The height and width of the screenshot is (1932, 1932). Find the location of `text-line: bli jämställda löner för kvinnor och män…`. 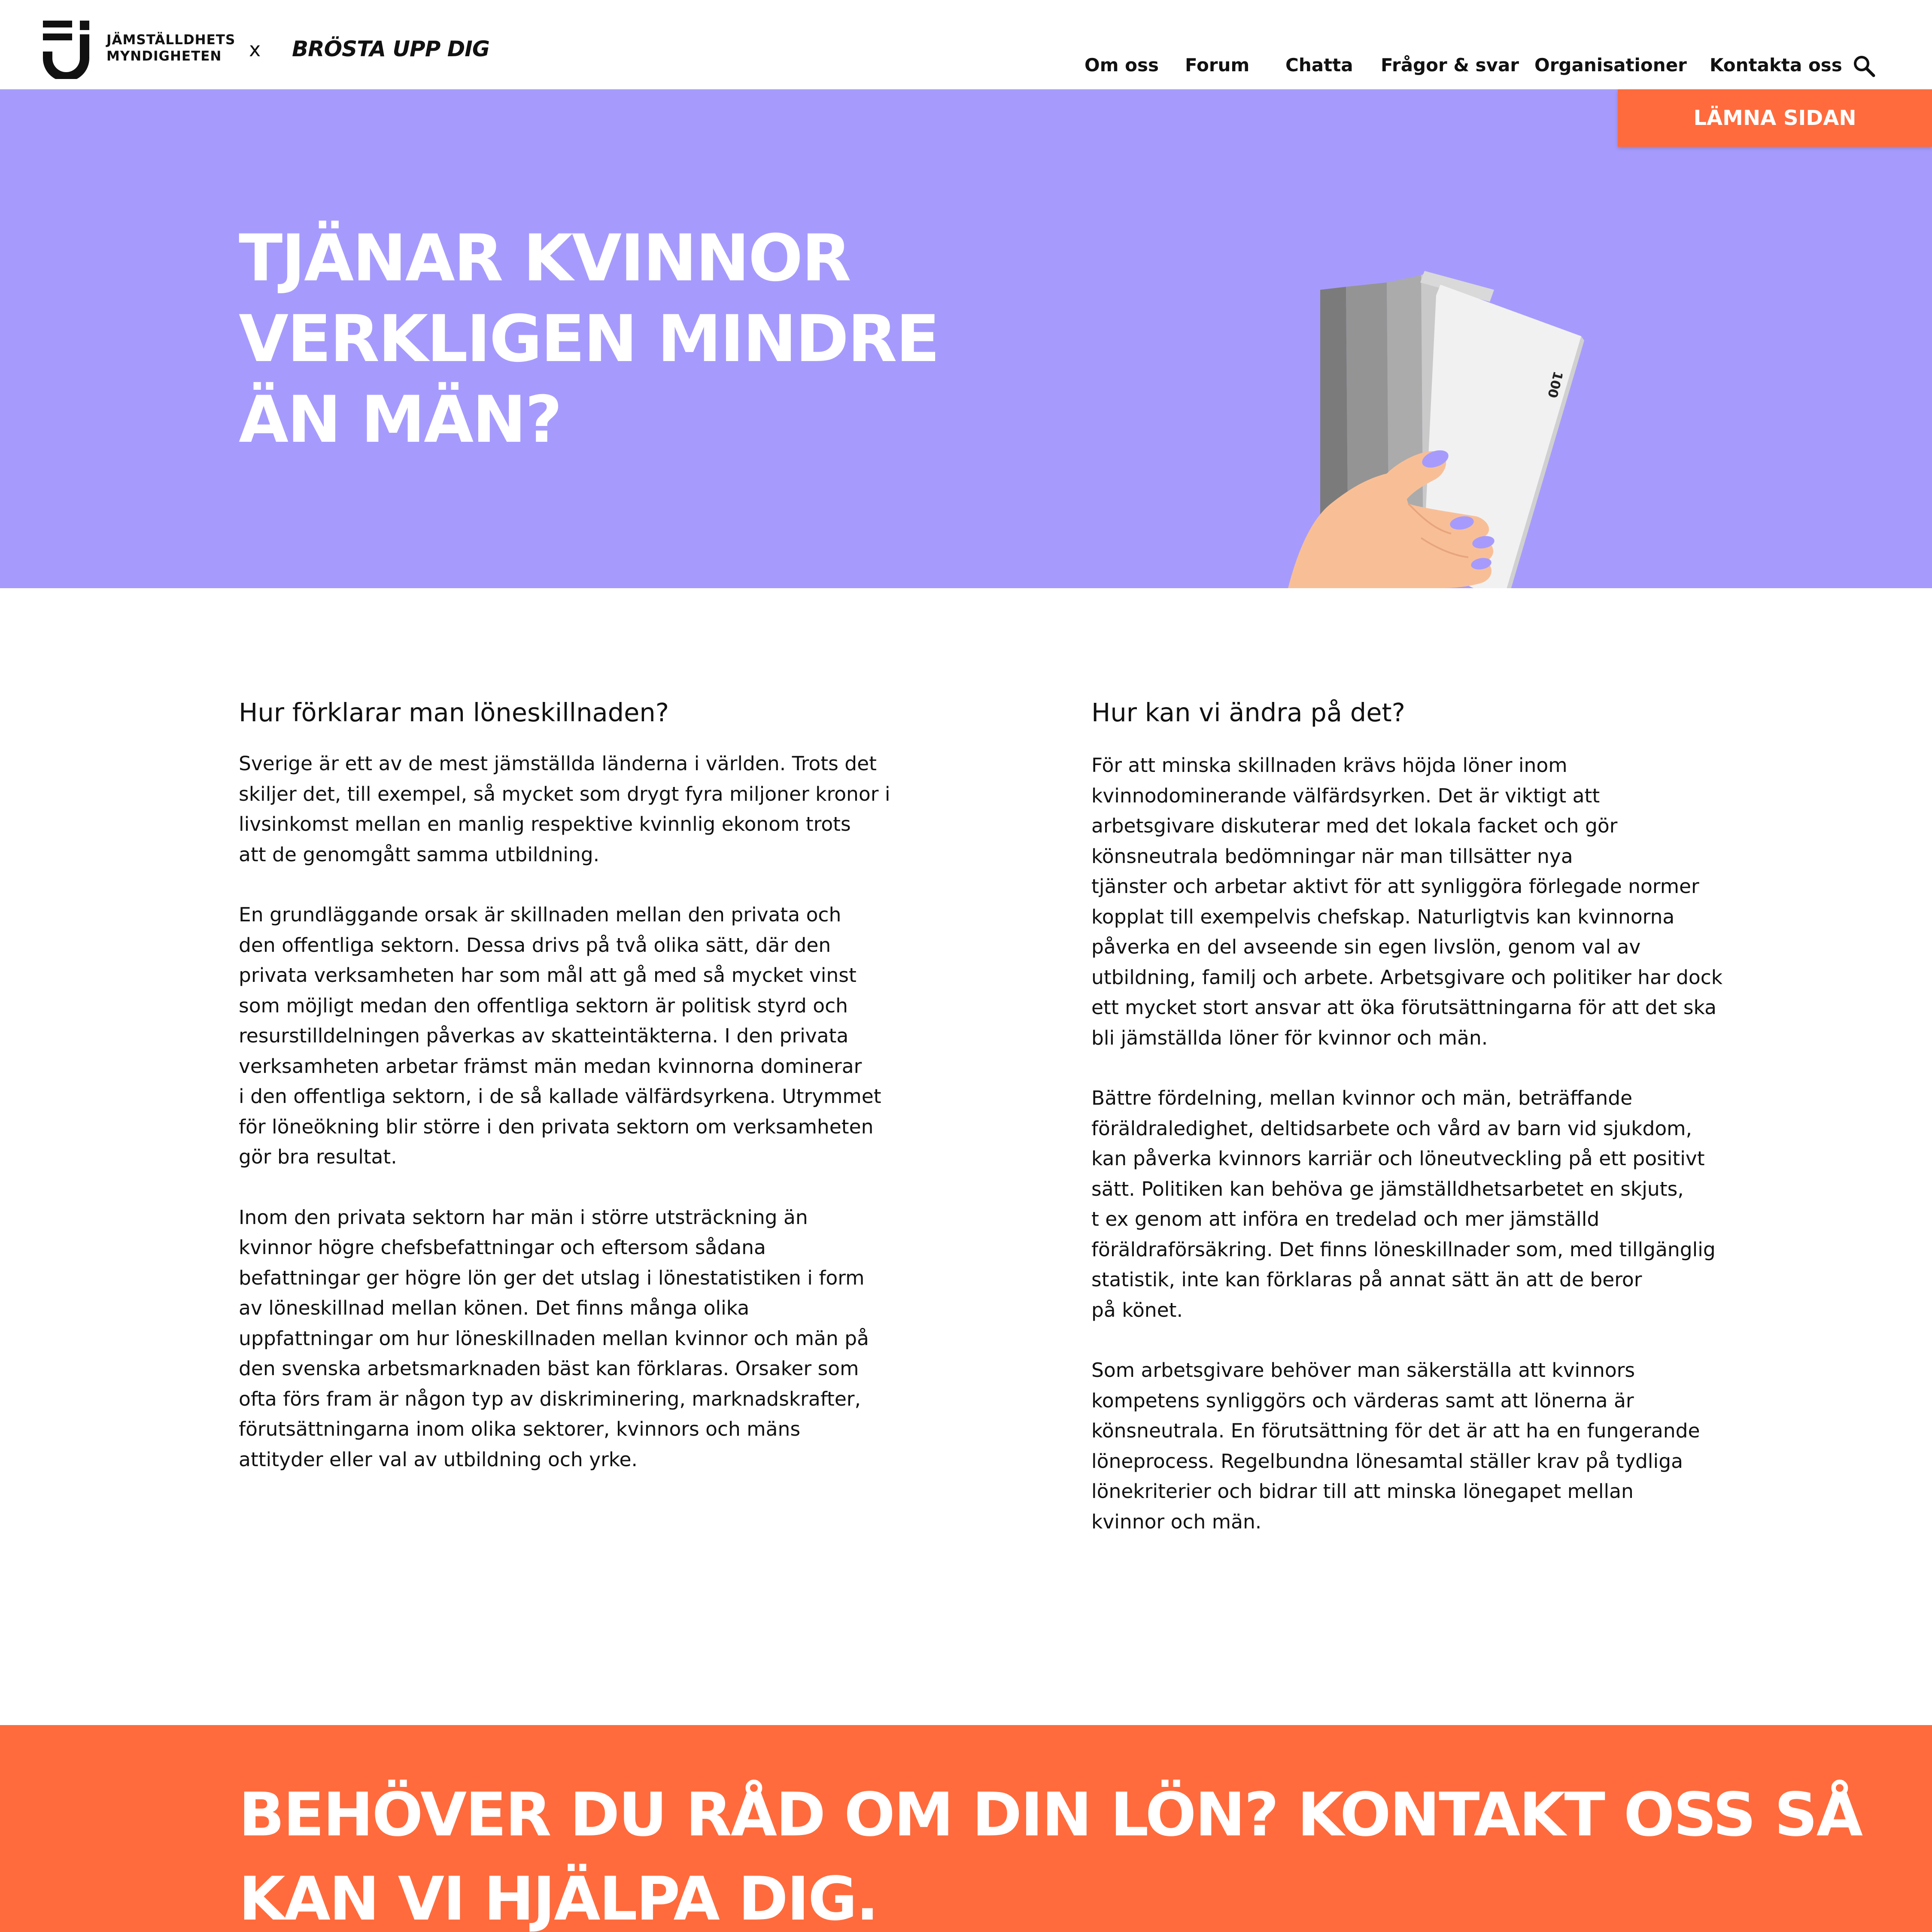

text-line: bli jämställda löner för kvinnor och män… is located at coordinates (1290, 1038).